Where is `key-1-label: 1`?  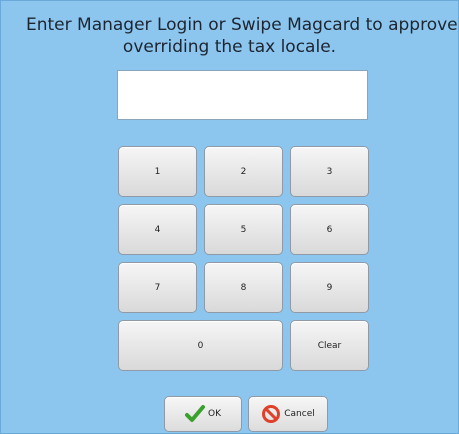 key-1-label: 1 is located at coordinates (157, 171).